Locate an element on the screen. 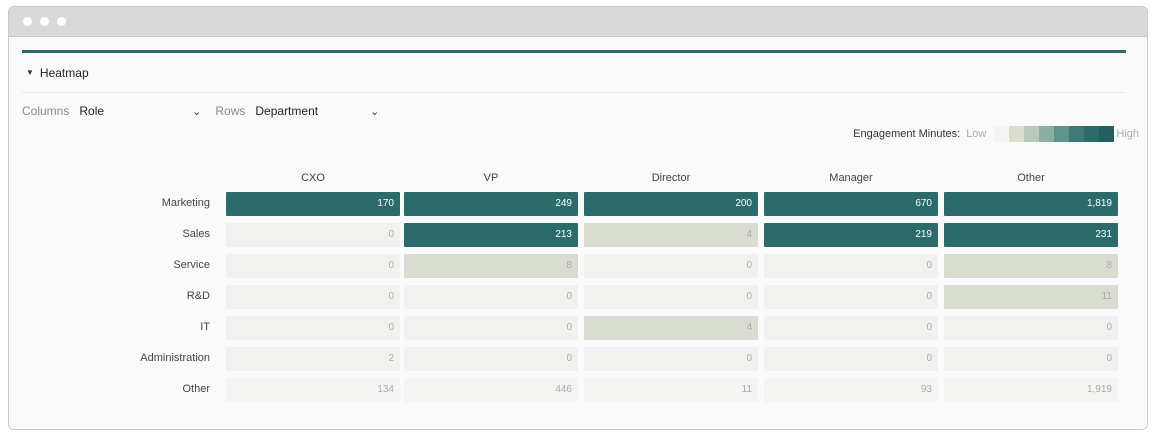 The image size is (1155, 433). rows-select: Department ⌄ is located at coordinates (317, 111).